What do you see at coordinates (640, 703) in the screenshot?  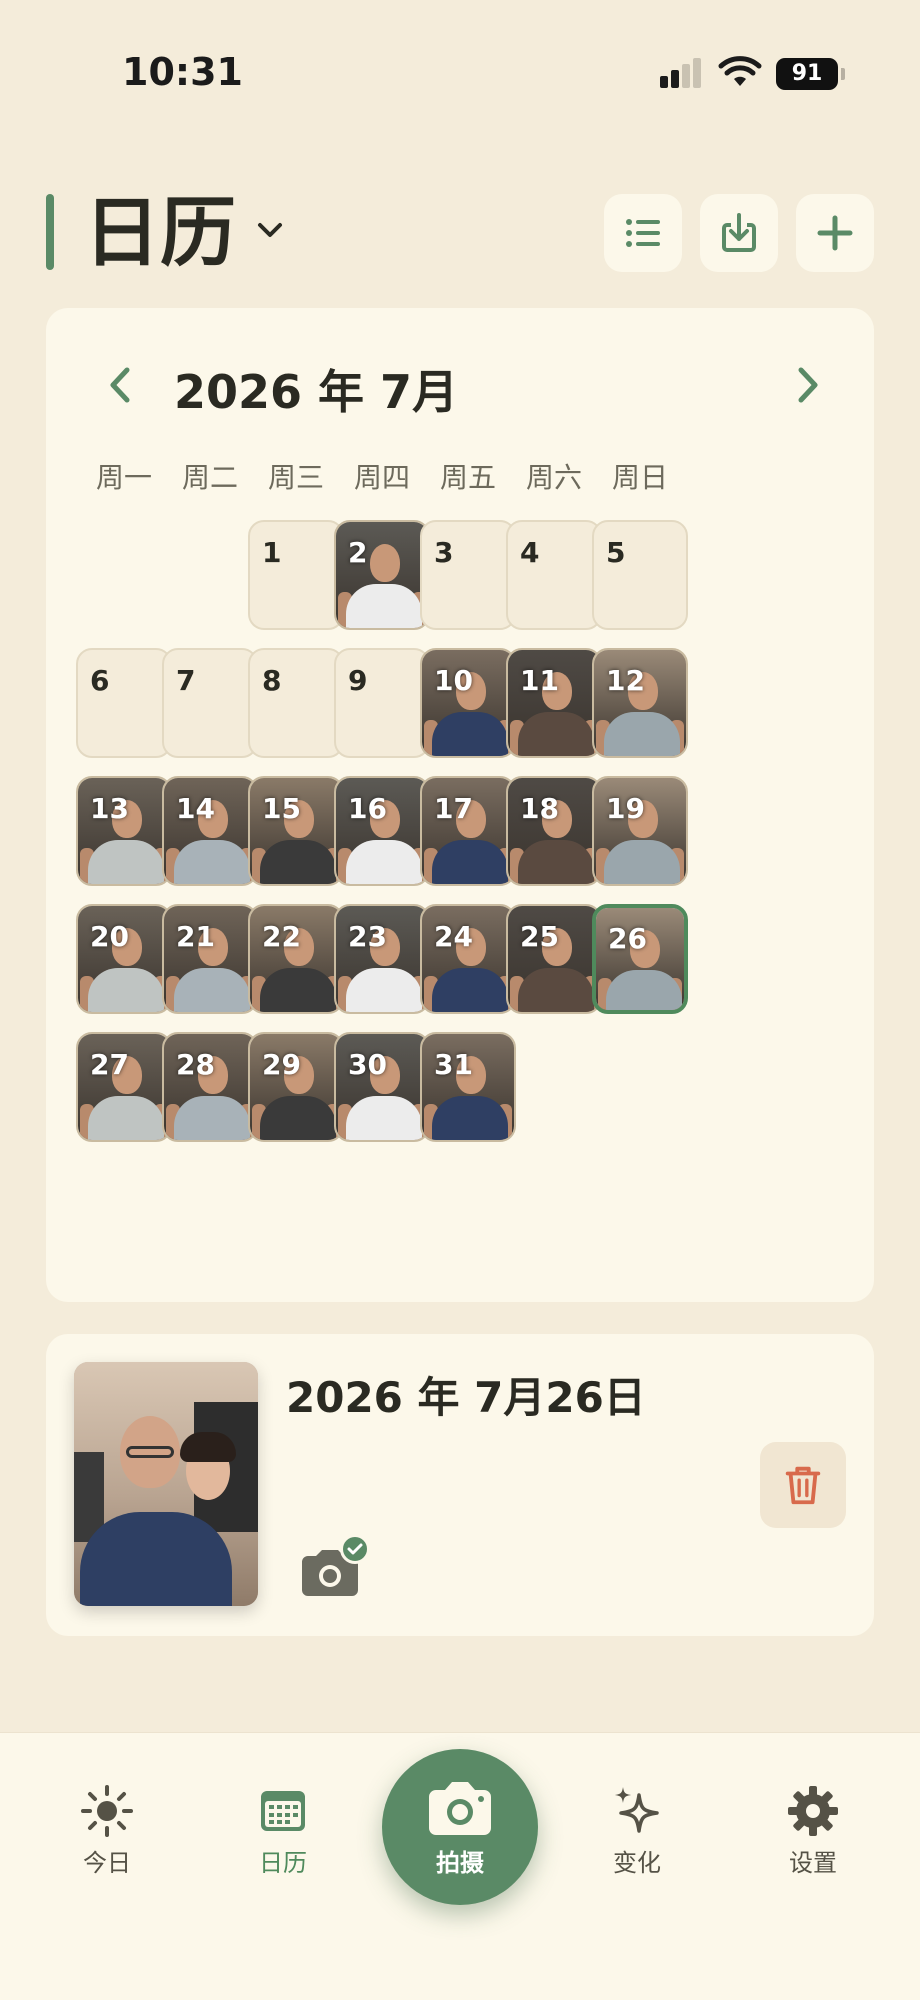 I see `calendar-day-12: 12` at bounding box center [640, 703].